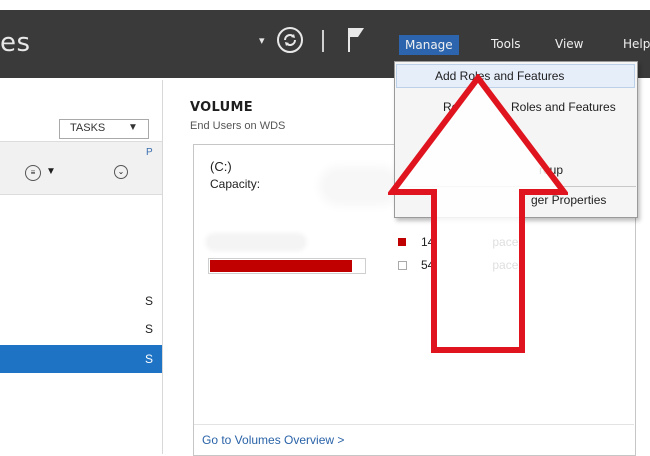 This screenshot has width=650, height=456. I want to click on expand-icon: ⌄, so click(121, 172).